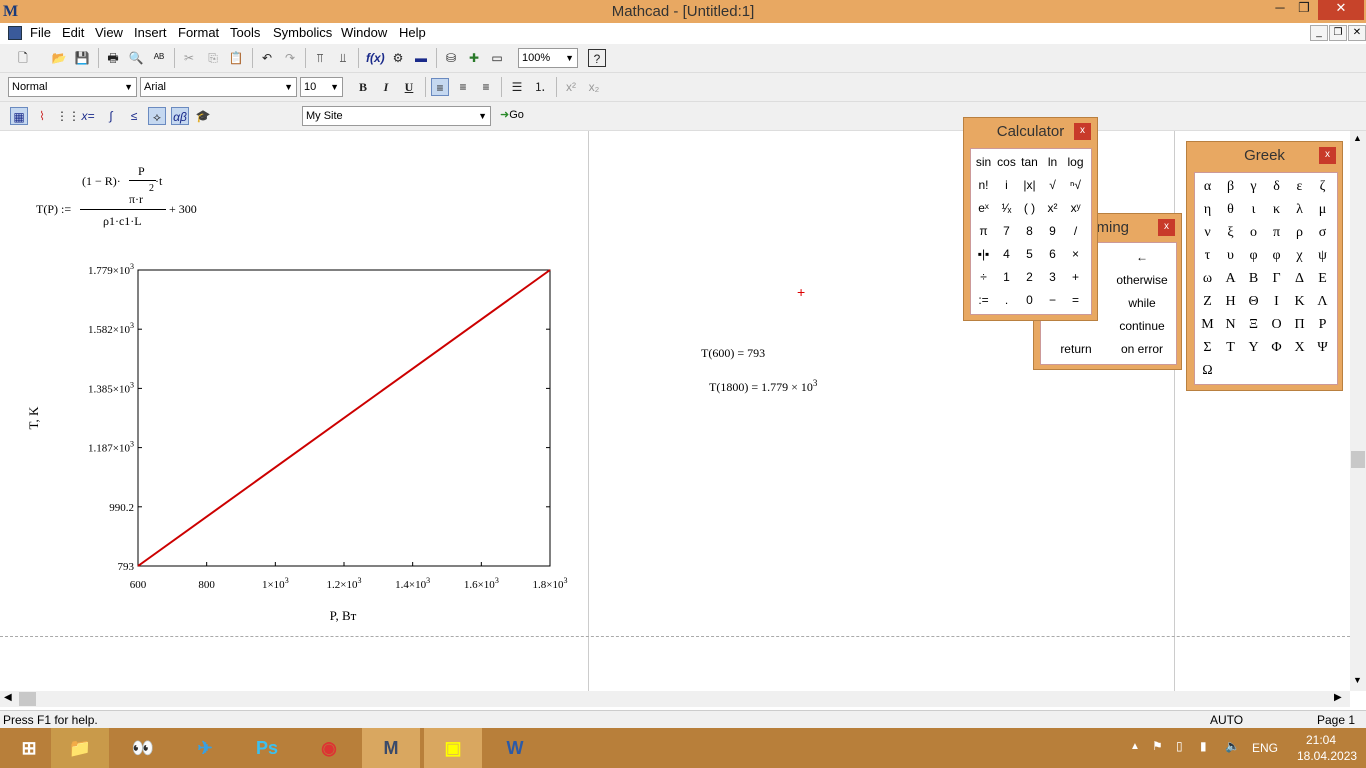 The image size is (1366, 768). I want to click on calc-key: 5, so click(1029, 254).